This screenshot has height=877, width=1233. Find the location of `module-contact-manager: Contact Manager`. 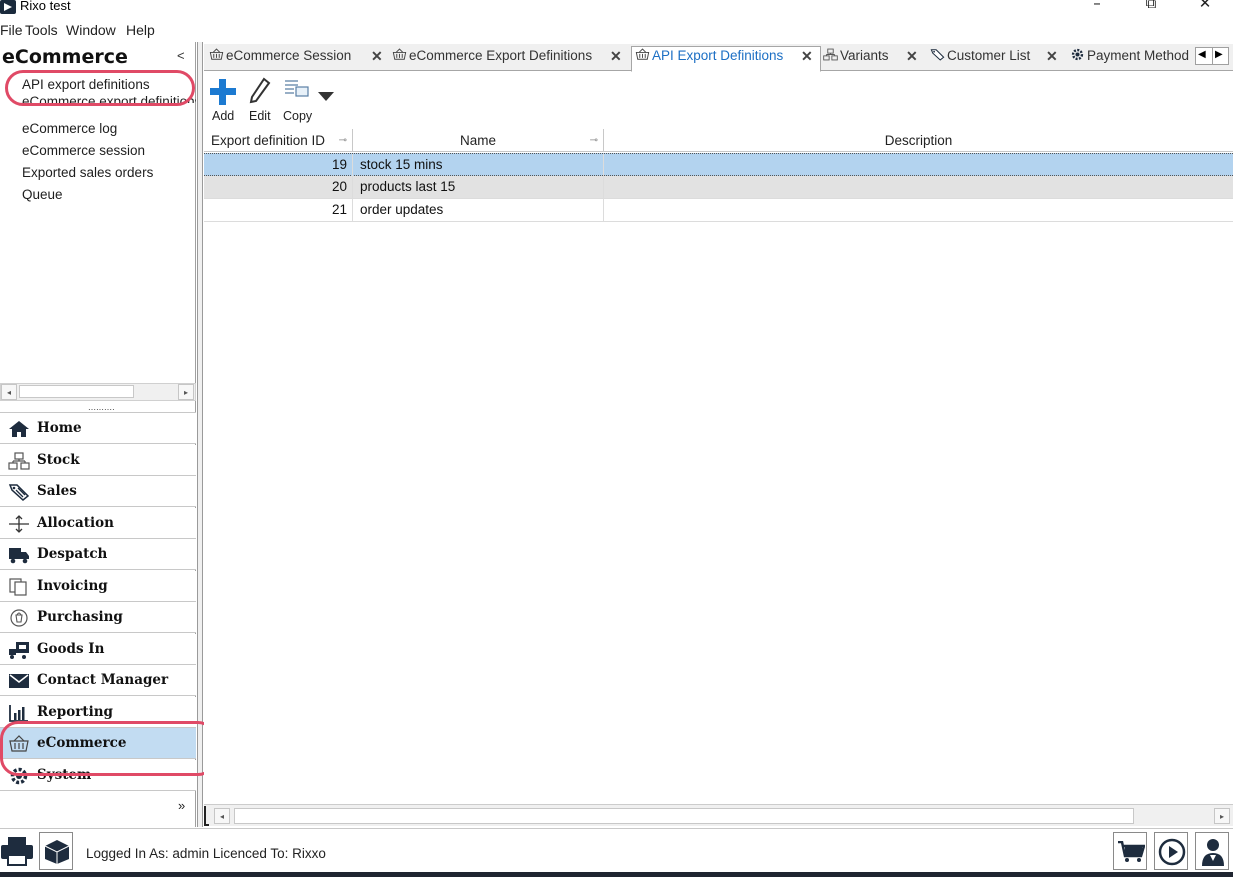

module-contact-manager: Contact Manager is located at coordinates (98, 680).